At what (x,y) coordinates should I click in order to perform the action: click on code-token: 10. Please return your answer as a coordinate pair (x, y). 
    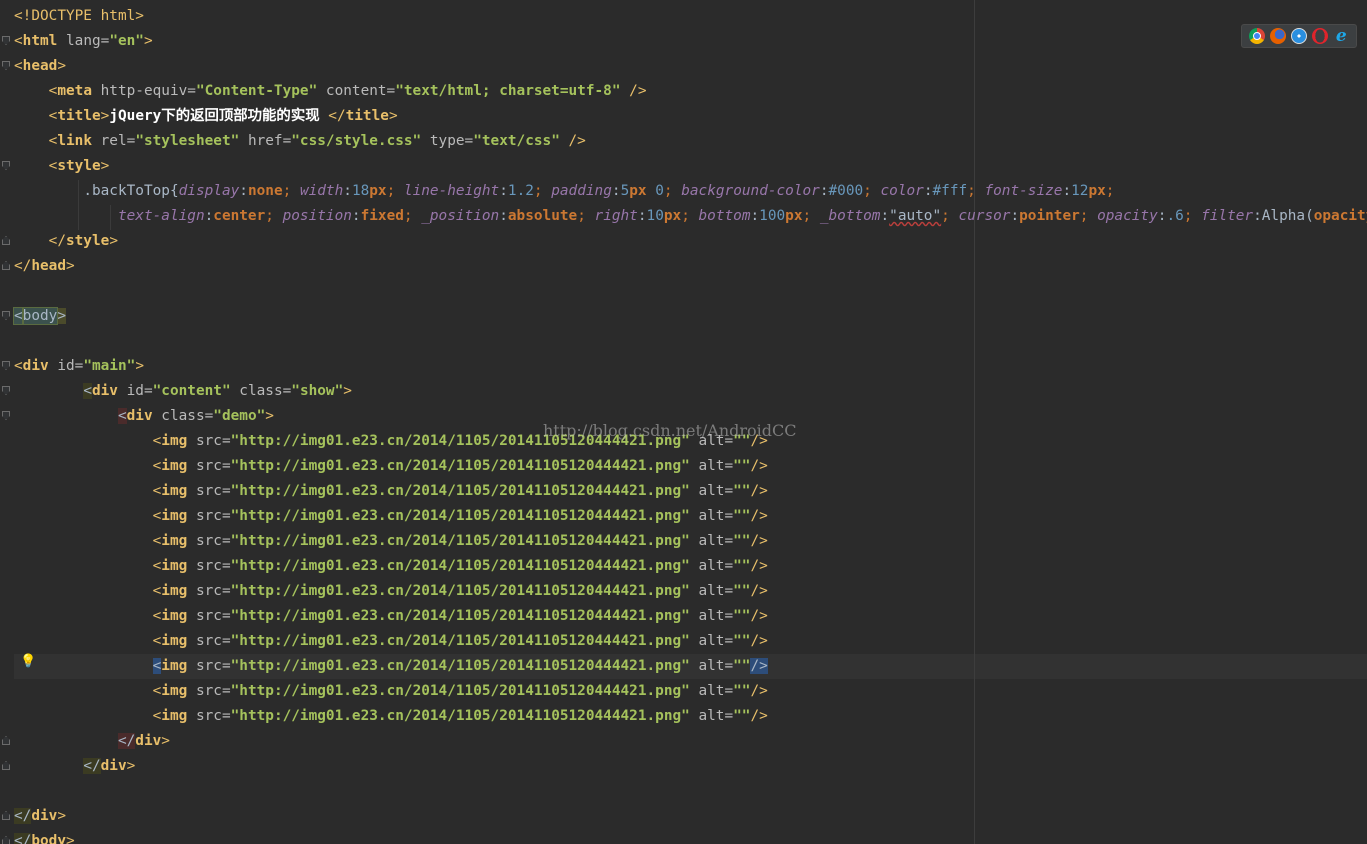
    Looking at the image, I should click on (655, 216).